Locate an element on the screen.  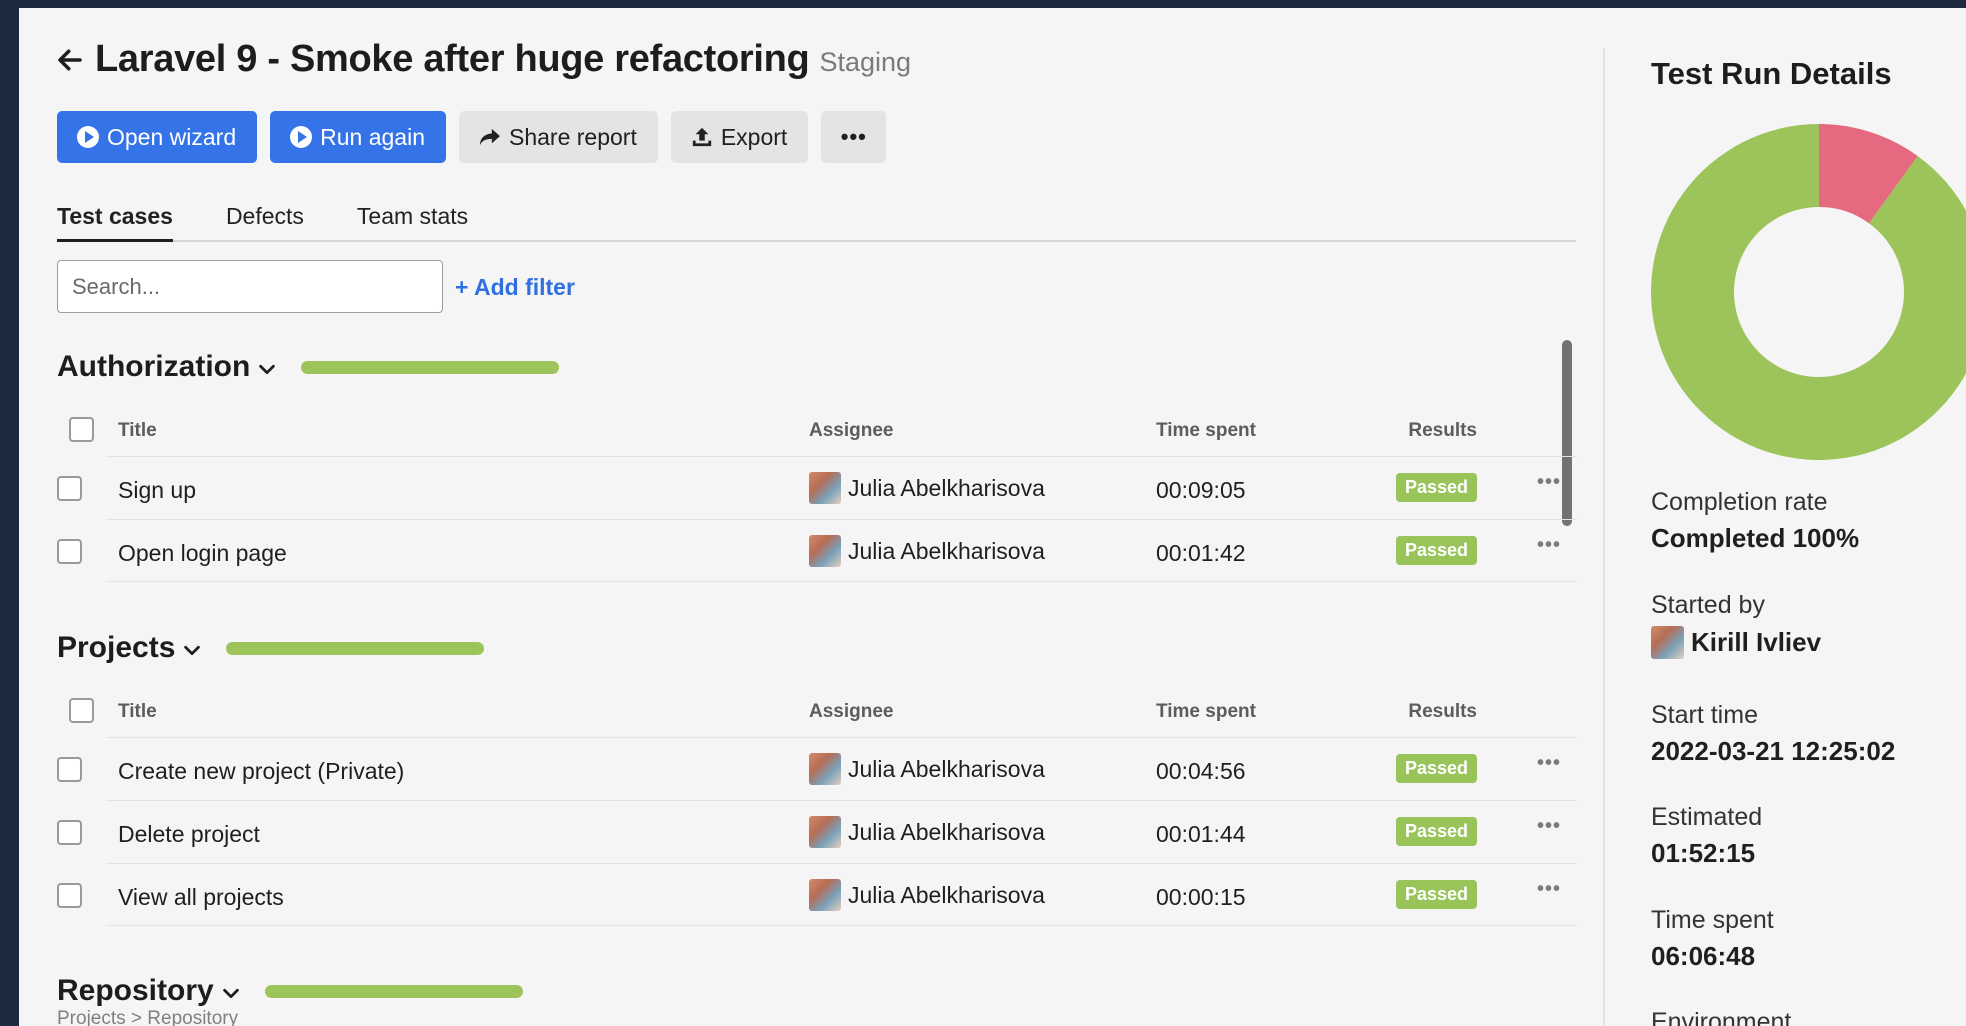
back-arrow-icon is located at coordinates (70, 60).